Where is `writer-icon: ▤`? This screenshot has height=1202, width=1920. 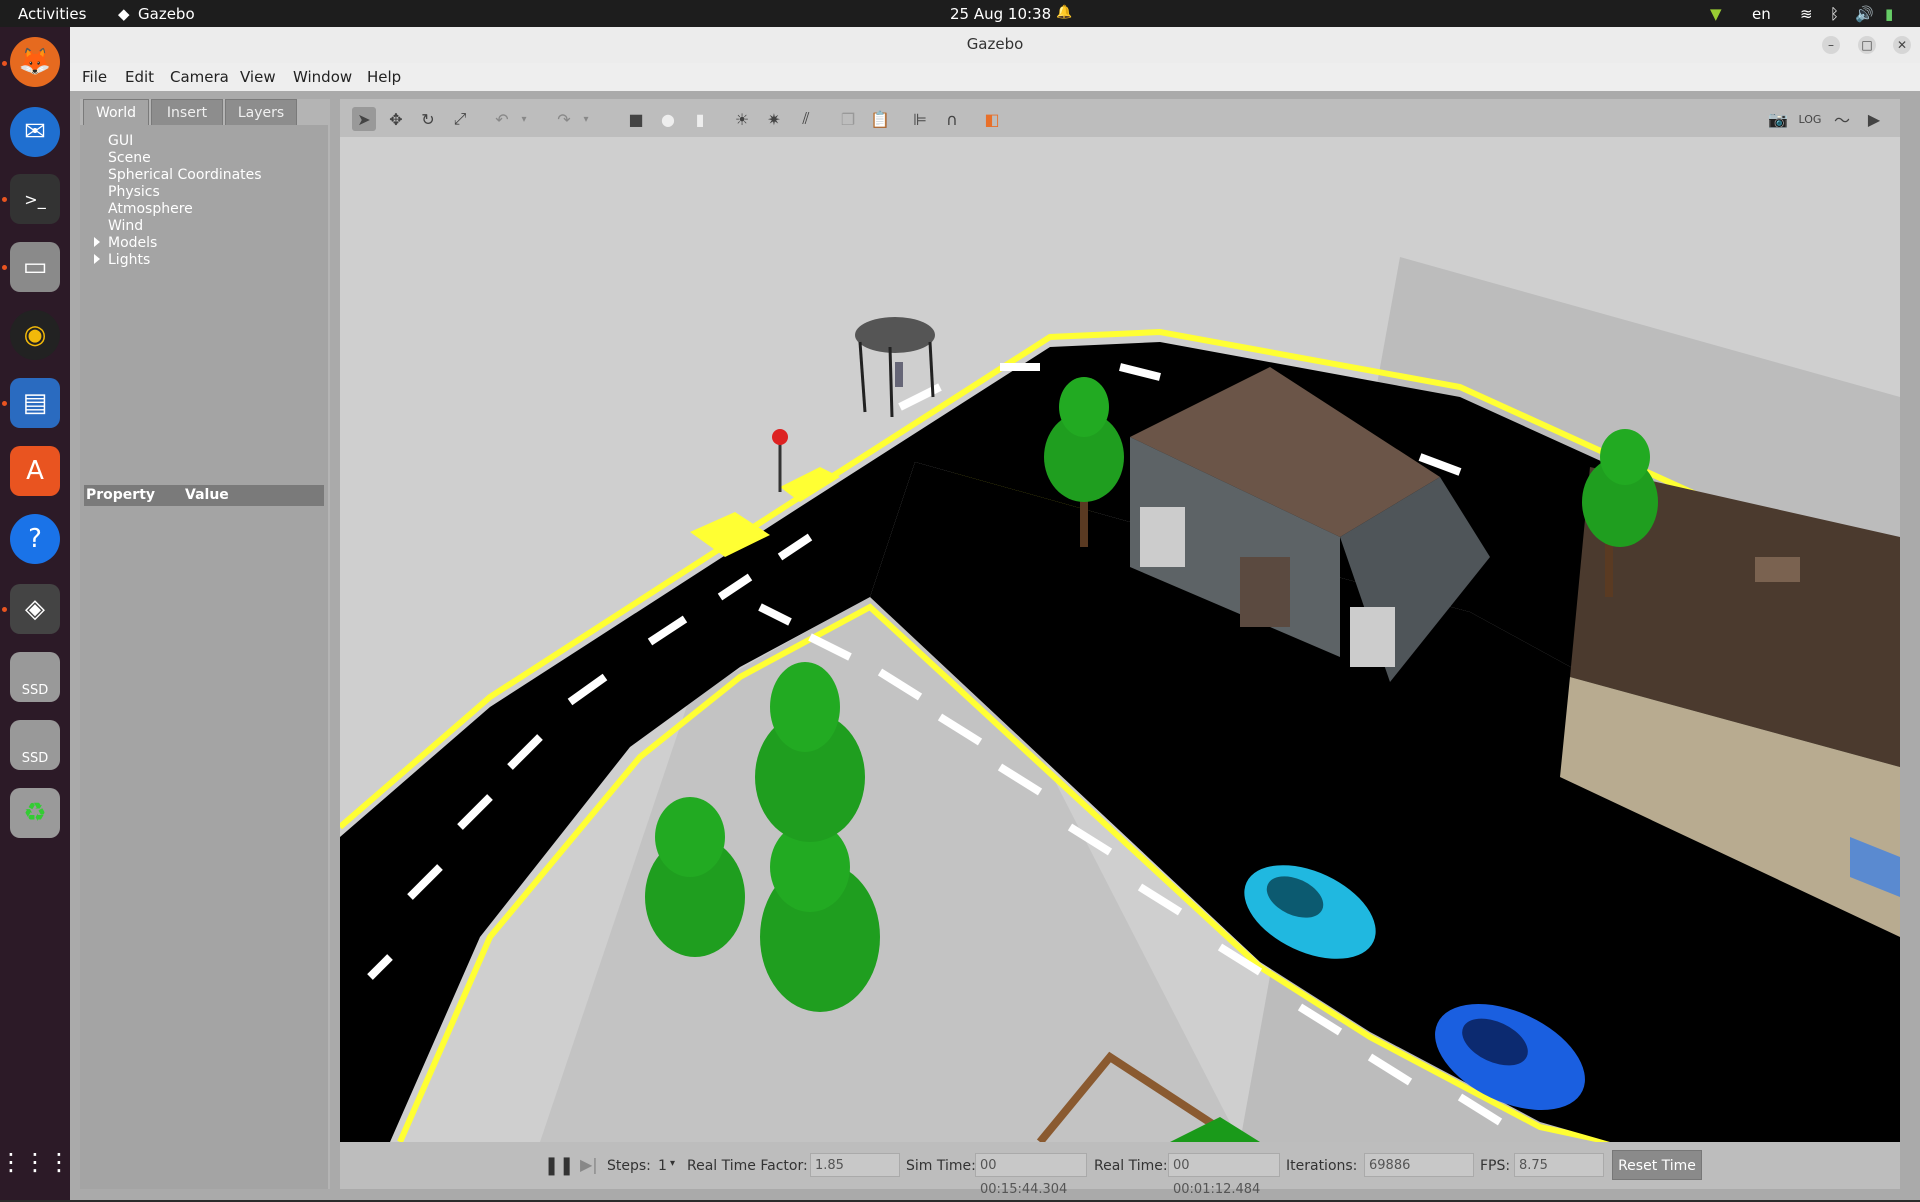 writer-icon: ▤ is located at coordinates (35, 403).